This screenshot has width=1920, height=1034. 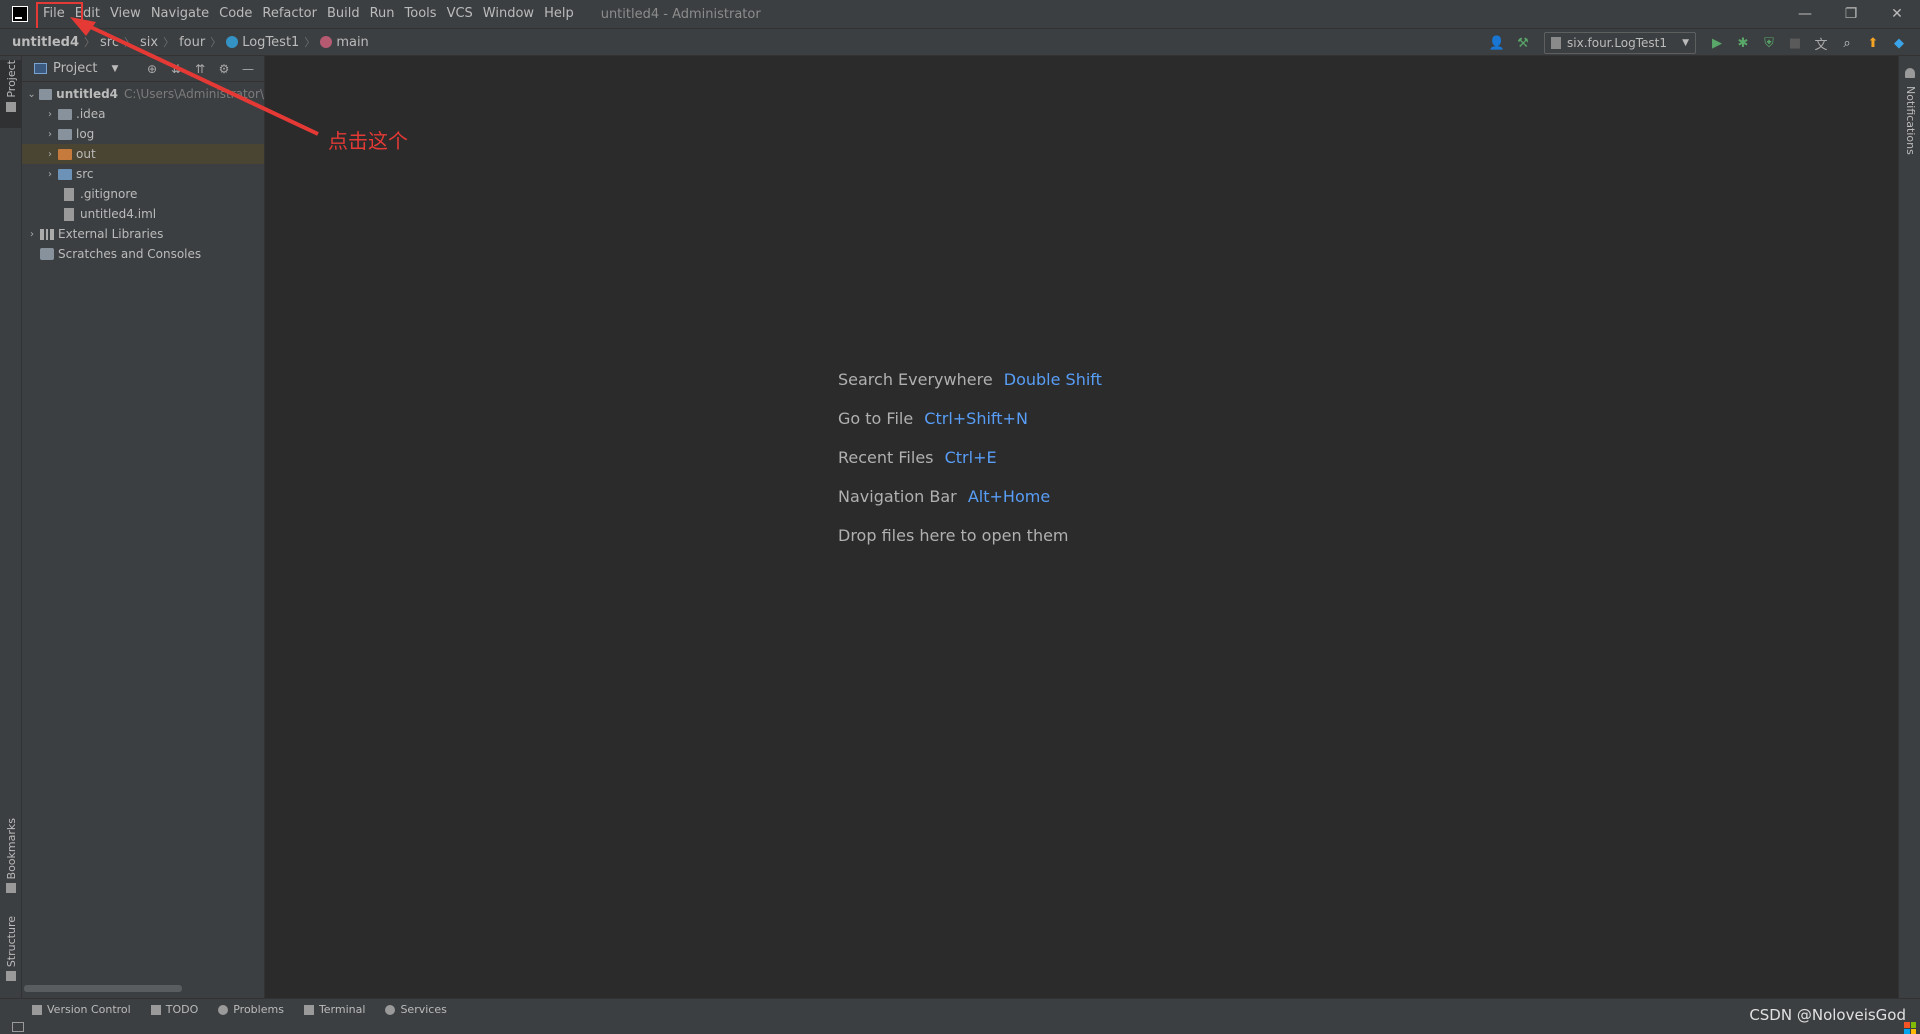 What do you see at coordinates (262, 42) in the screenshot?
I see `breadcrumb-class: LogTest1` at bounding box center [262, 42].